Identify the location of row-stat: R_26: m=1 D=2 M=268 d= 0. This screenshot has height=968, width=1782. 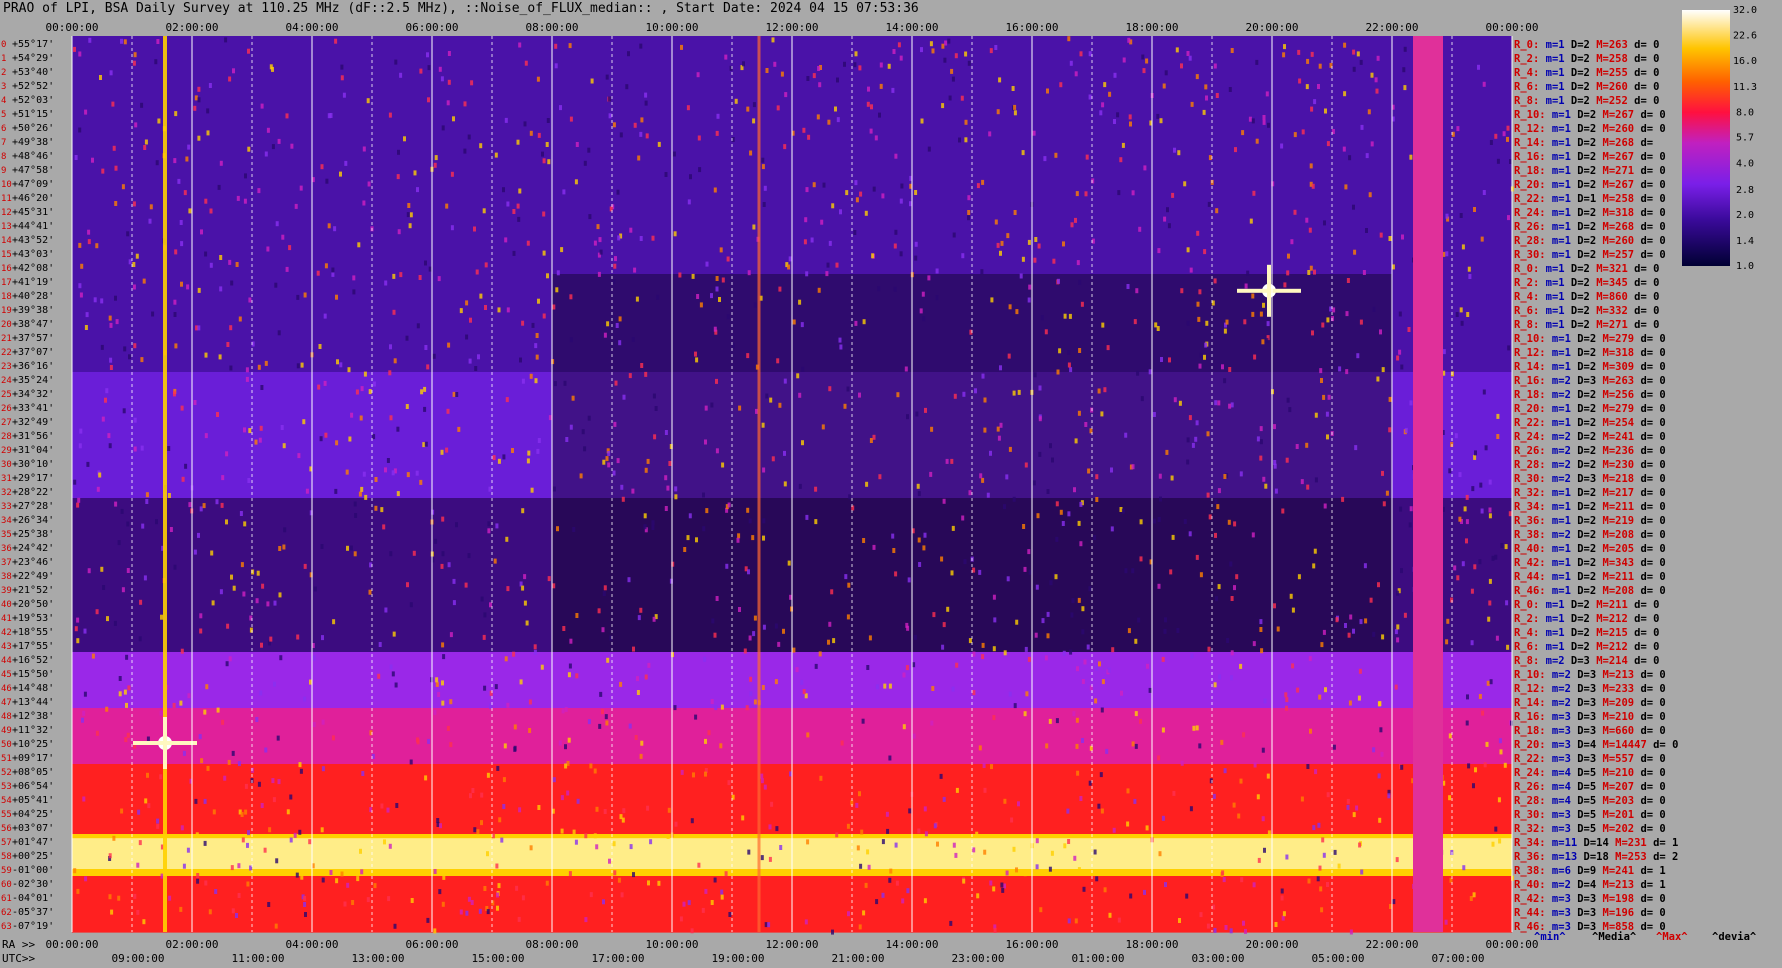
(1590, 227).